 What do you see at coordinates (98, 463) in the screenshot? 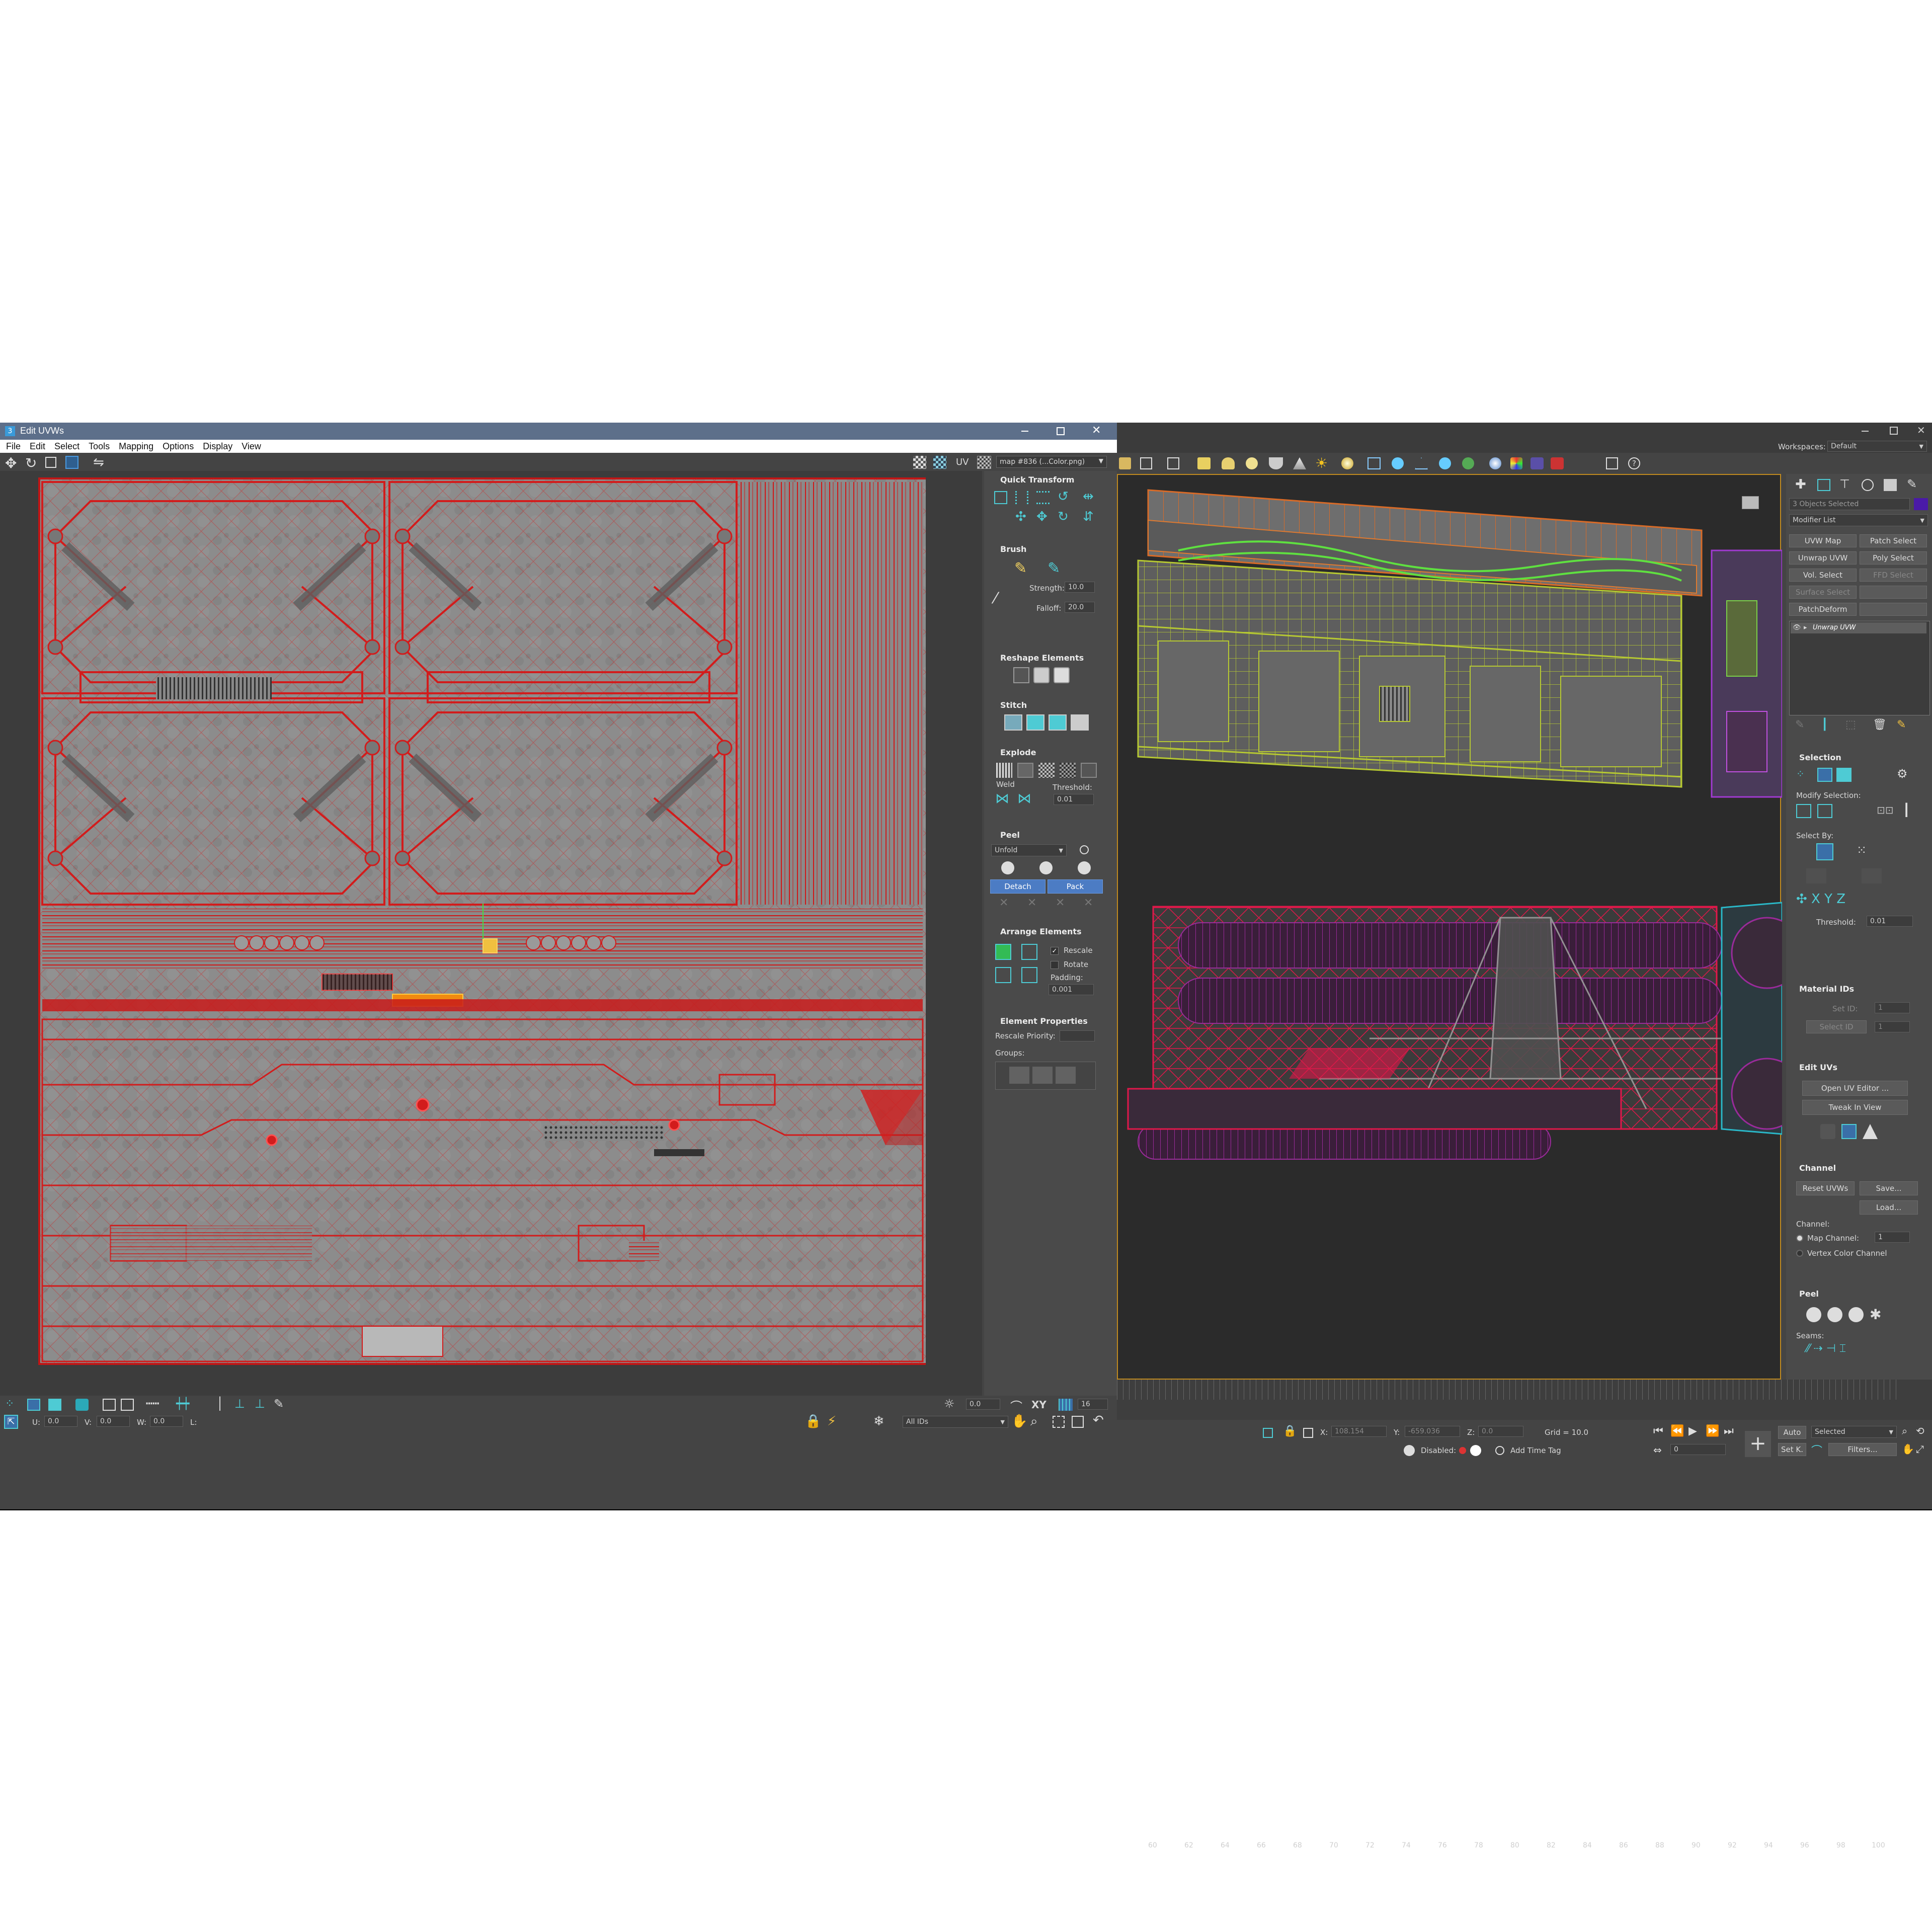
I see `mirror-tool-icon: ⇋` at bounding box center [98, 463].